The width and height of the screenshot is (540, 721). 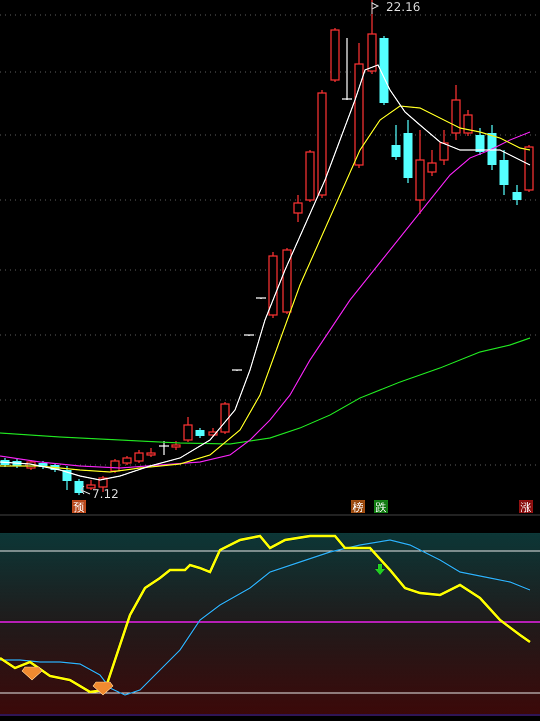 What do you see at coordinates (381, 507) in the screenshot?
I see `signal-badge: 跌` at bounding box center [381, 507].